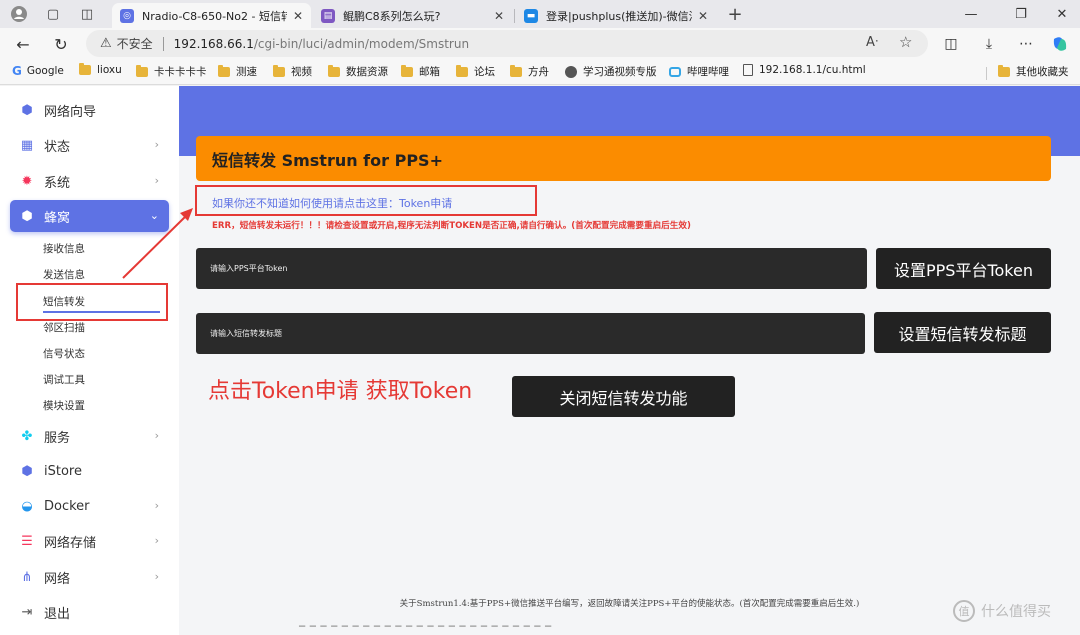  What do you see at coordinates (964, 611) in the screenshot?
I see `watermark-logo-icon: 值` at bounding box center [964, 611].